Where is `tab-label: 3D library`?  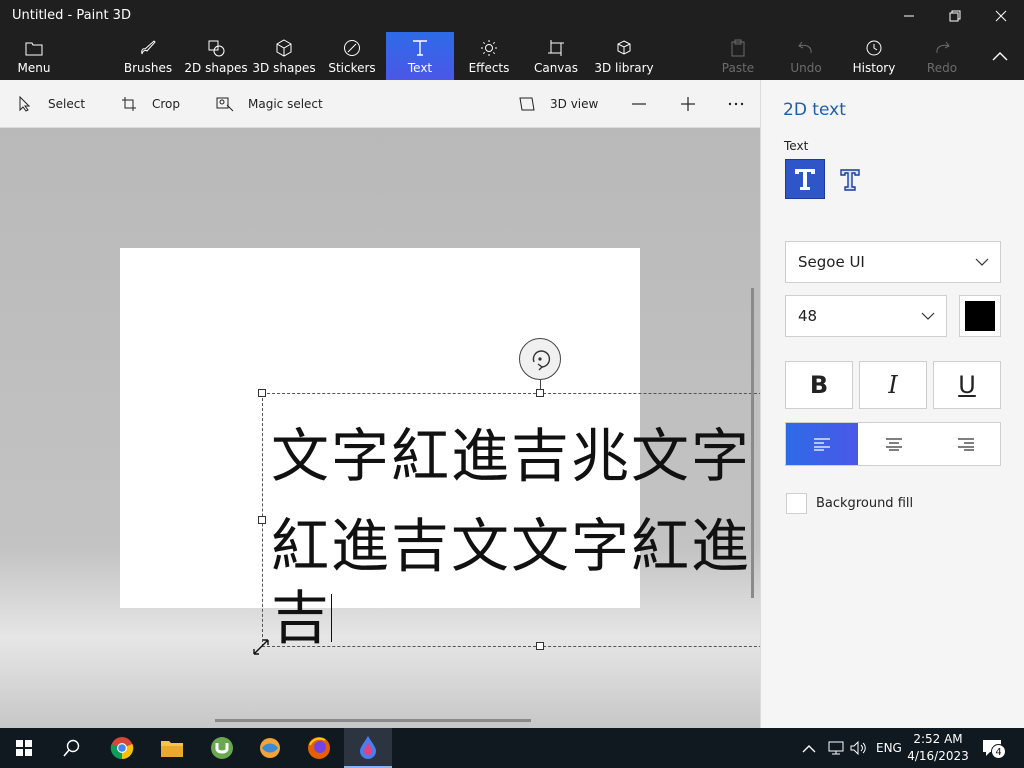 tab-label: 3D library is located at coordinates (624, 68).